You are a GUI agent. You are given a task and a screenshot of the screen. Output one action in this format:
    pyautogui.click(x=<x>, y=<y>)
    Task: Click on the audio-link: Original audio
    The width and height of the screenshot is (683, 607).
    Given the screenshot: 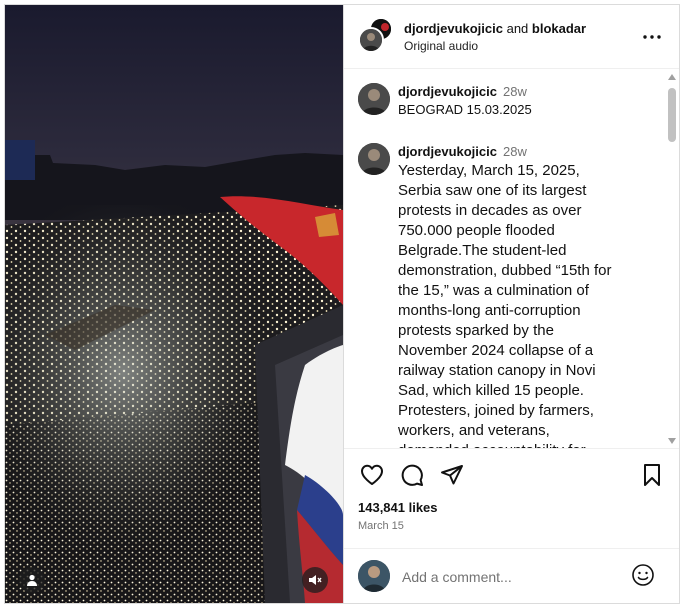 What is the action you would take?
    pyautogui.click(x=441, y=46)
    